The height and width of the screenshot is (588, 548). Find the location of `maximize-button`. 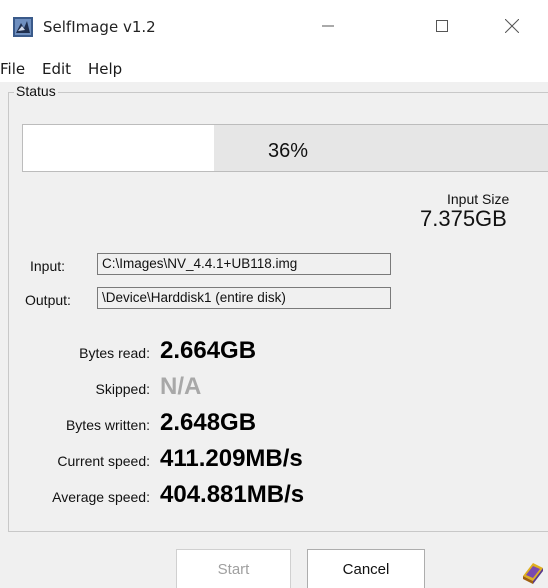

maximize-button is located at coordinates (442, 28).